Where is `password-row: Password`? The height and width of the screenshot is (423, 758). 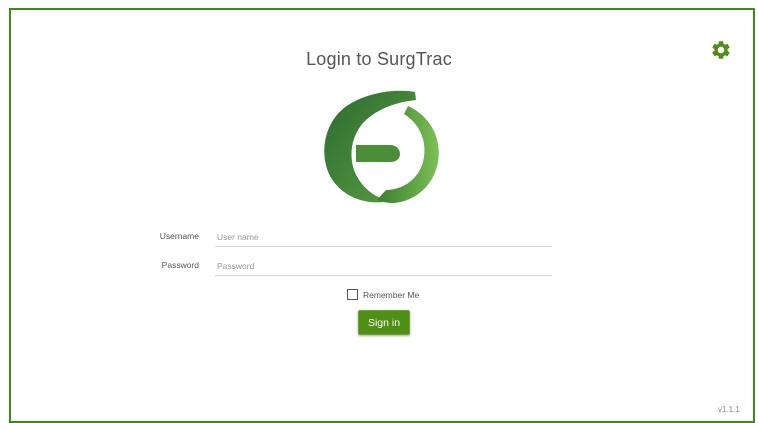 password-row: Password is located at coordinates (379, 267).